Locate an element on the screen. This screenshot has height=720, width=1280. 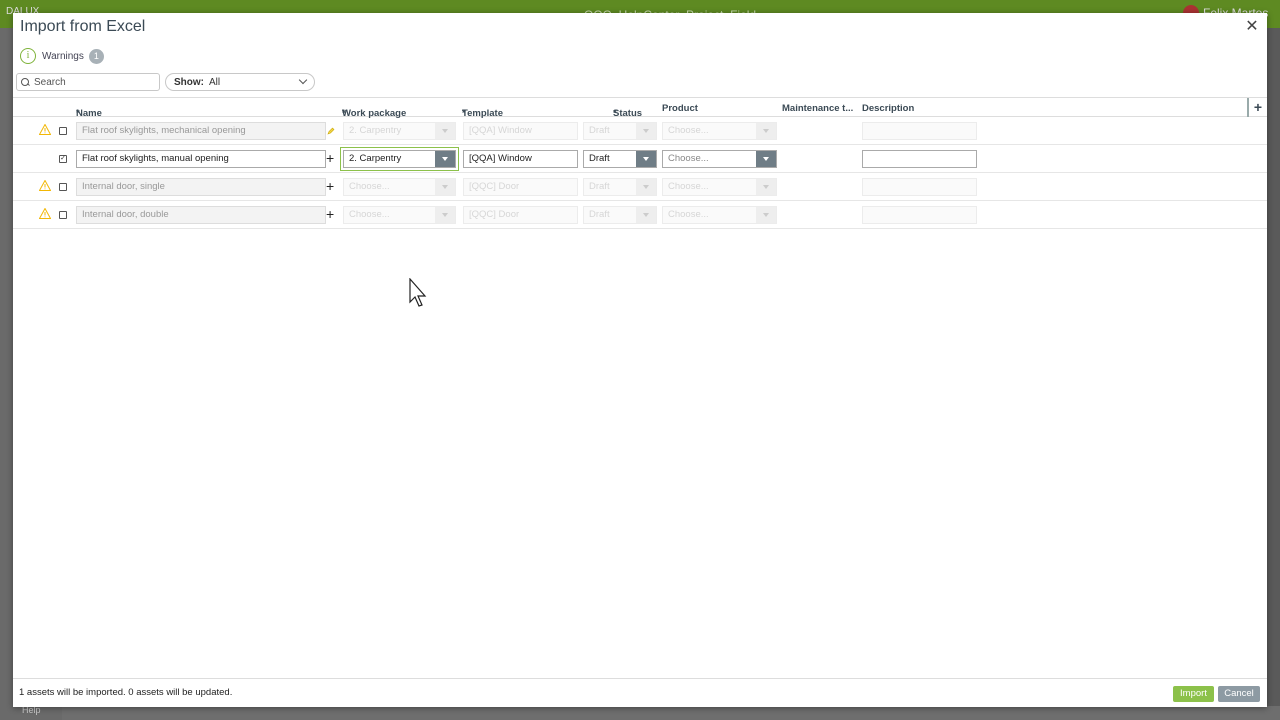
import-button: Import is located at coordinates (1193, 694).